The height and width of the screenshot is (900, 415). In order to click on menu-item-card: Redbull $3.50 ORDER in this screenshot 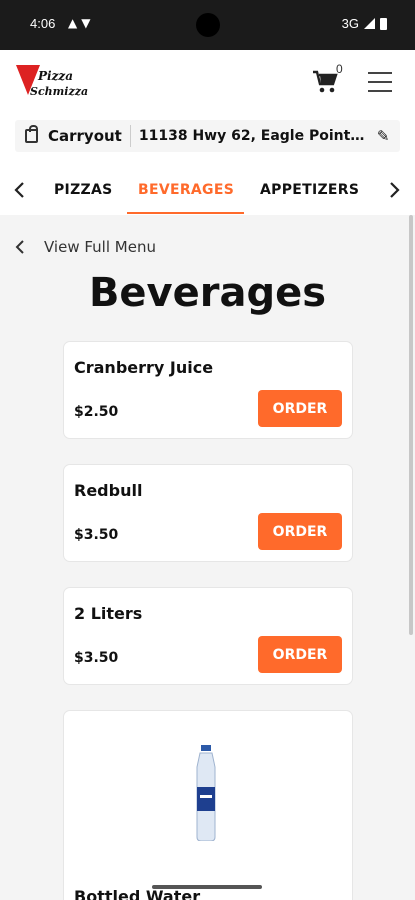, I will do `click(208, 513)`.